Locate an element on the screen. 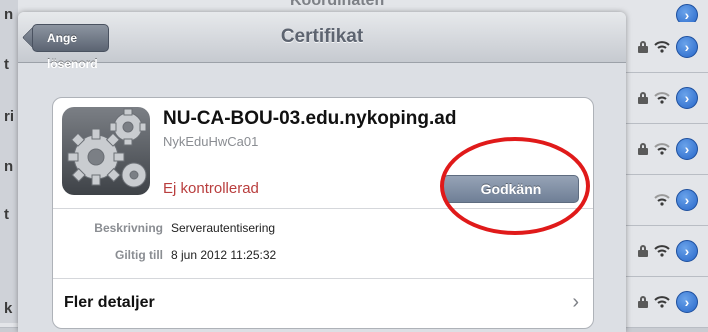  description-label: Beskrivning is located at coordinates (128, 228).